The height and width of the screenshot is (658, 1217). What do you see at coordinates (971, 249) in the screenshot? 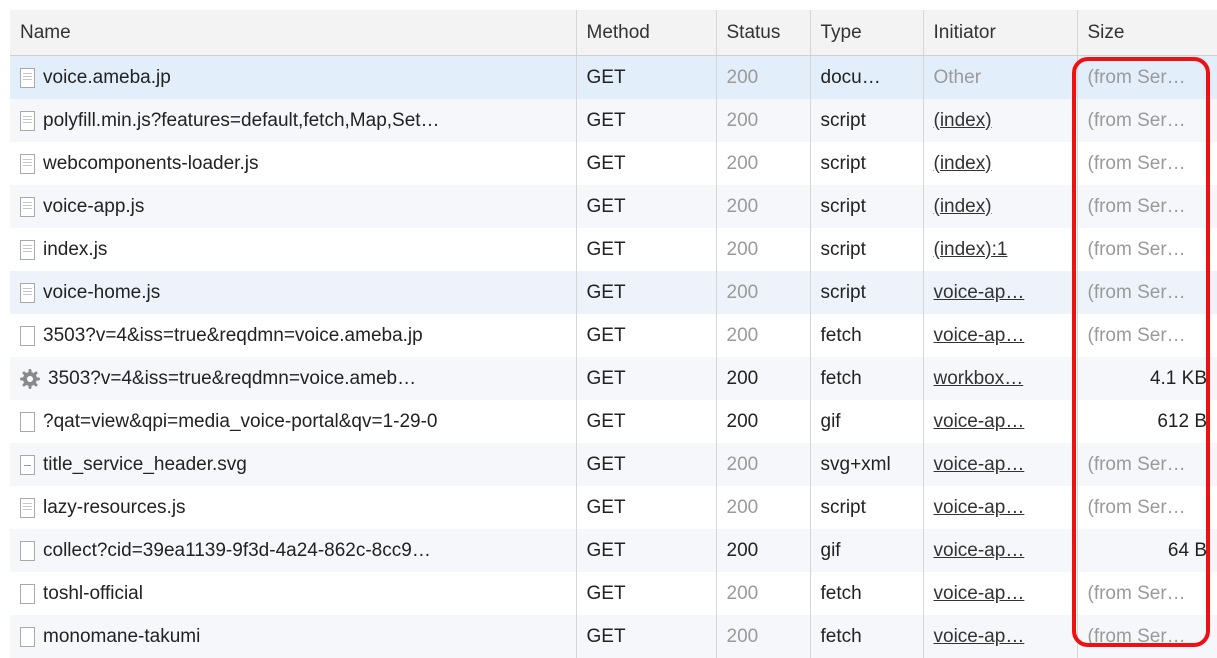
I see `initiator-link: (index):1` at bounding box center [971, 249].